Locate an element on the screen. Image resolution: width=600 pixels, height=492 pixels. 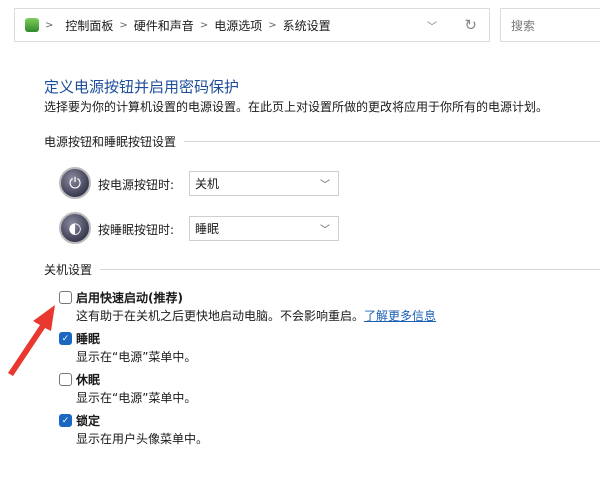
option-description: 这有助于在关机之后更快地启动电脑。不会影响重启。了解更多信息 is located at coordinates (256, 315).